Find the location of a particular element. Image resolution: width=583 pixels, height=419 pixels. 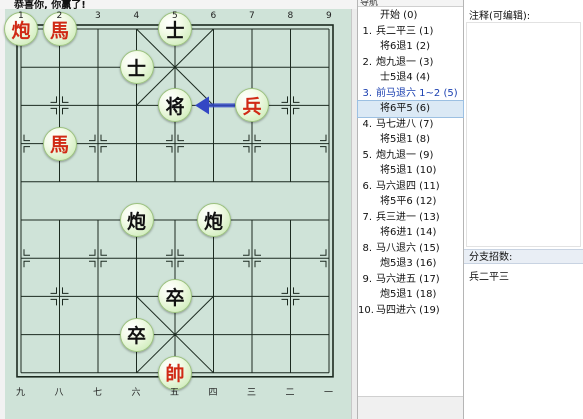

file-label-top: 5 is located at coordinates (175, 16).